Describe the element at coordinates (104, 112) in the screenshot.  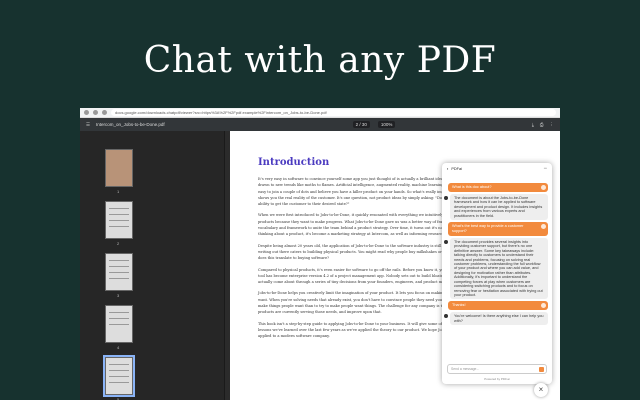
I see `reload-icon` at that location.